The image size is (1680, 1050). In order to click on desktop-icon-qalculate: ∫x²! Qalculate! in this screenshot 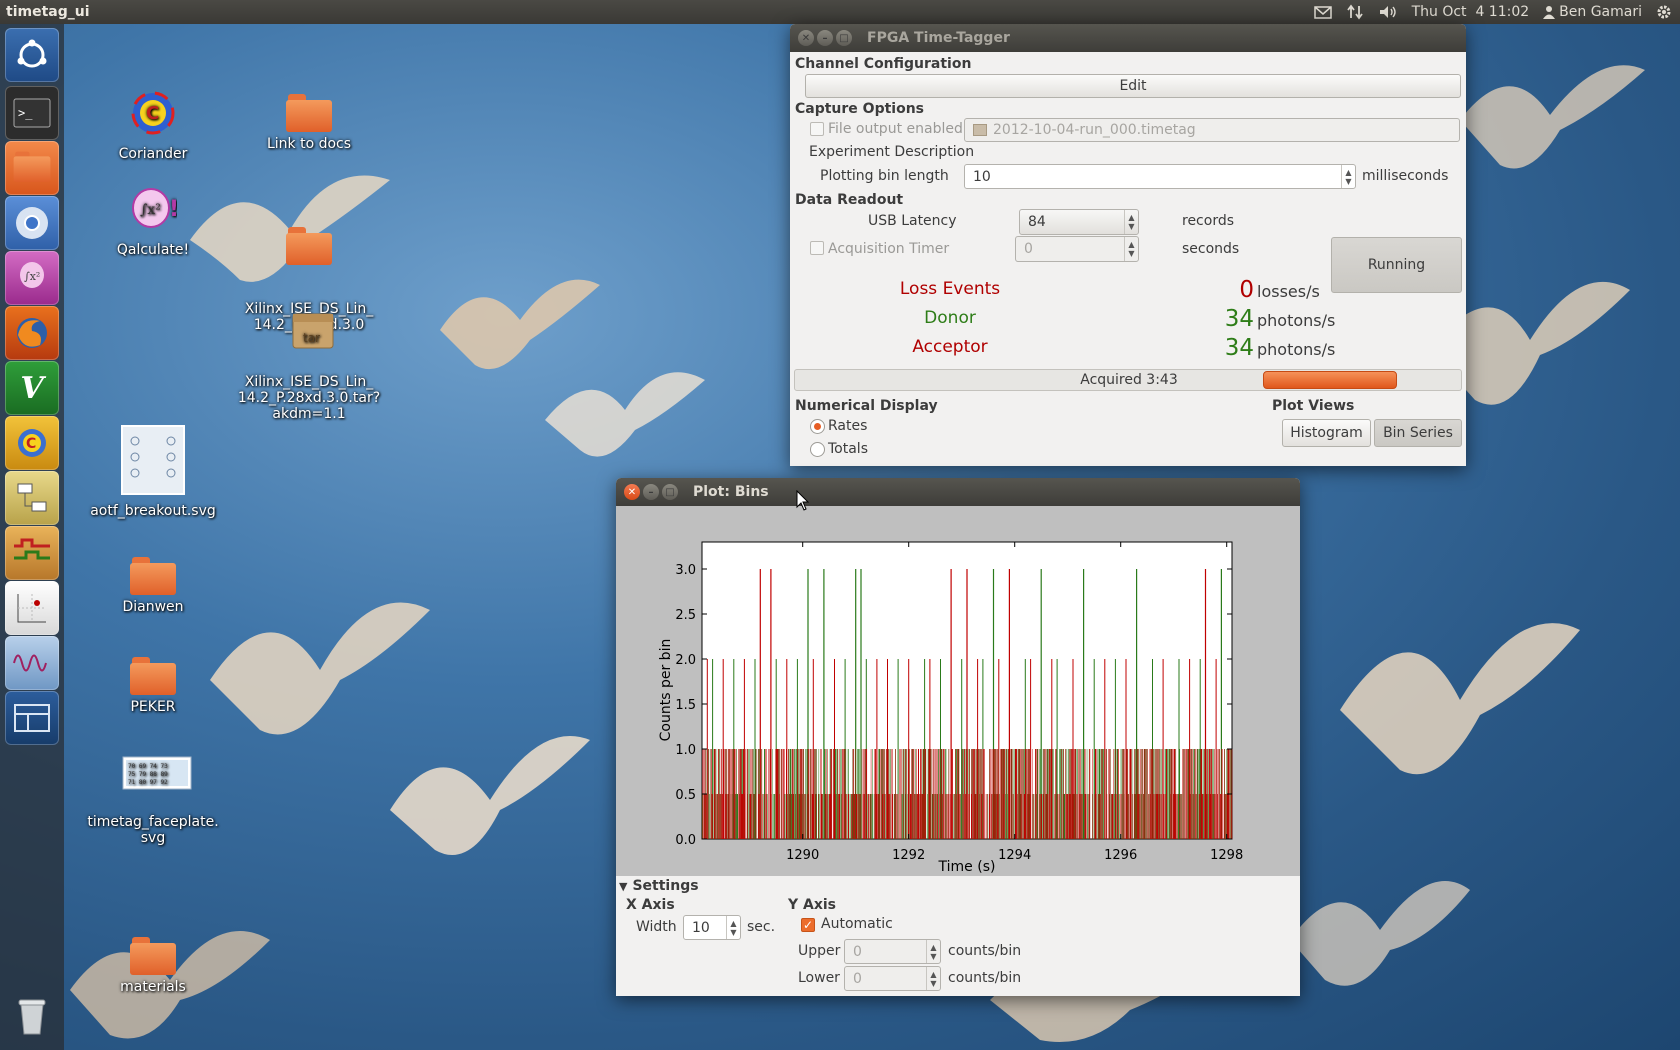, I will do `click(153, 222)`.